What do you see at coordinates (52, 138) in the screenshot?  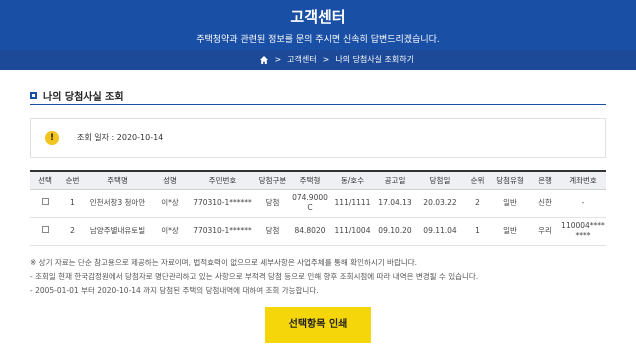 I see `warning-icon: !` at bounding box center [52, 138].